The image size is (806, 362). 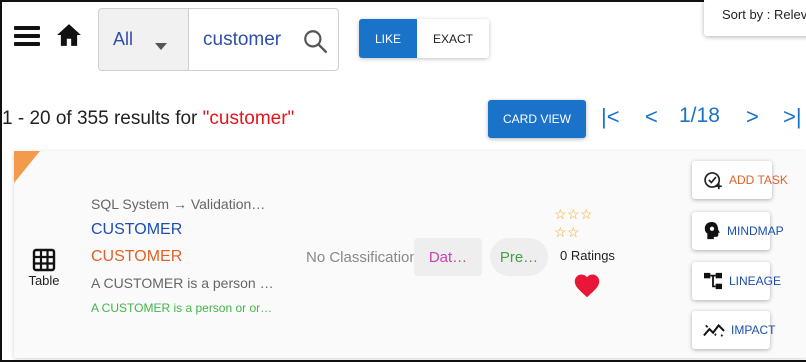 What do you see at coordinates (651, 117) in the screenshot?
I see `pager-prev-button: <` at bounding box center [651, 117].